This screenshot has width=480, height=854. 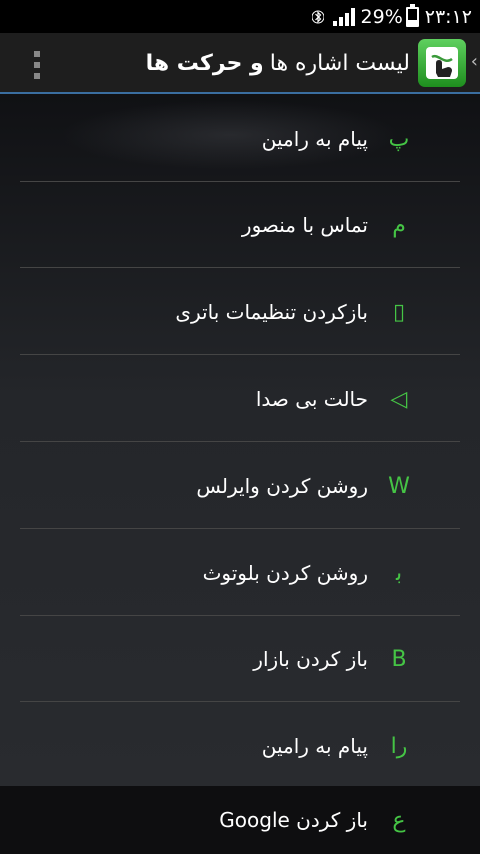 I want to click on page-title: لیست اشاره ها و حرکت ها, so click(x=278, y=63).